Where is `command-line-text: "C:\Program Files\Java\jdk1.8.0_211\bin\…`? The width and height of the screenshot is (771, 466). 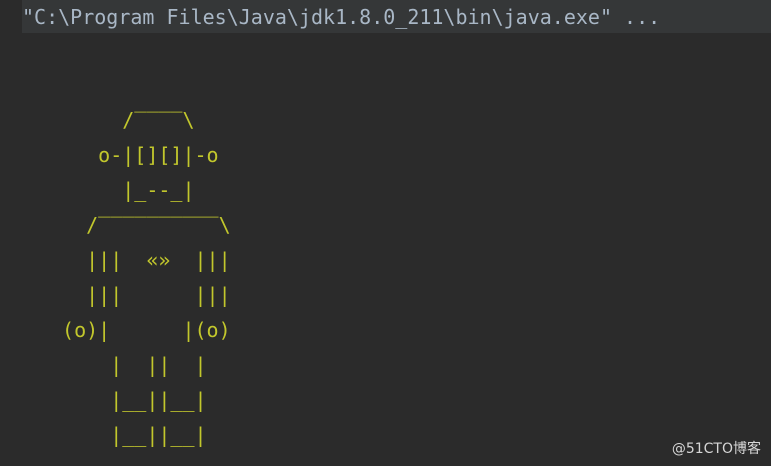 command-line-text: "C:\Program Files\Java\jdk1.8.0_211\bin\… is located at coordinates (341, 17).